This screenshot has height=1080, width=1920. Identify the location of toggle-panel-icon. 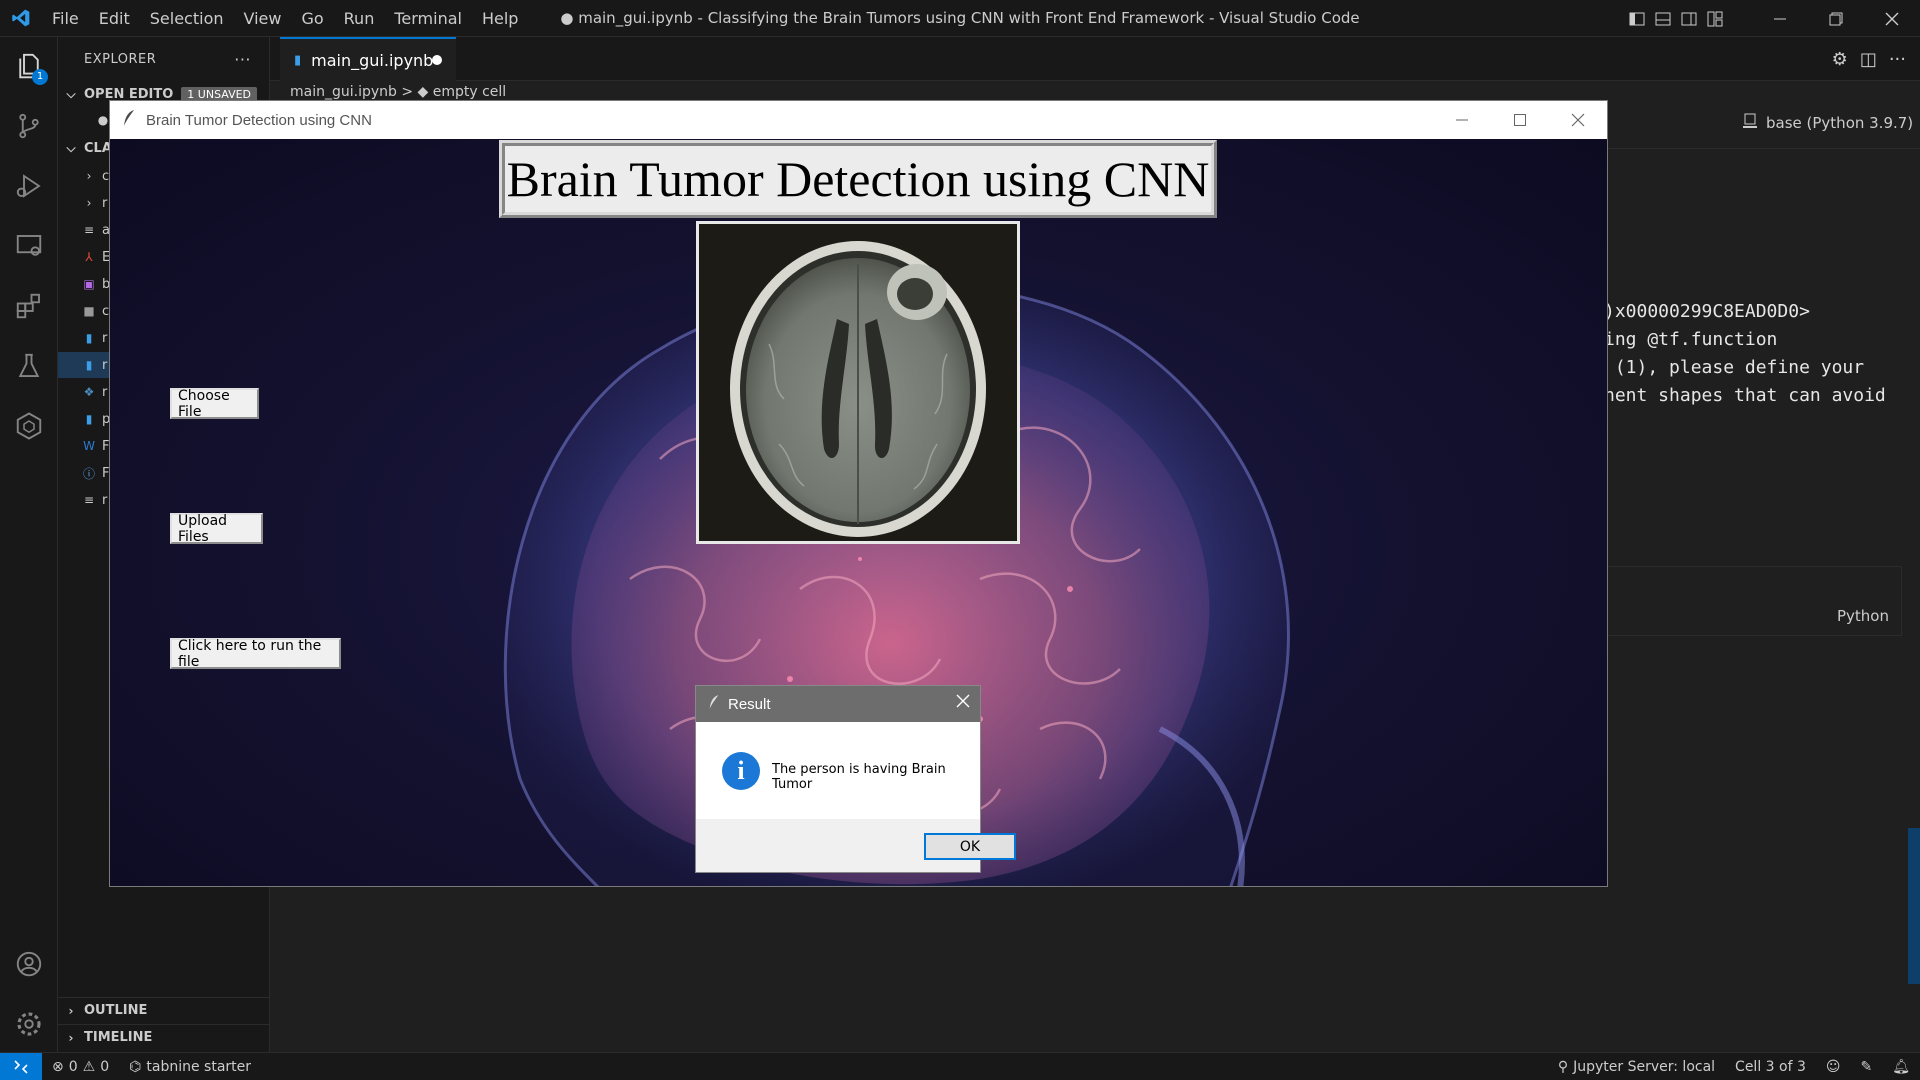
(1663, 18).